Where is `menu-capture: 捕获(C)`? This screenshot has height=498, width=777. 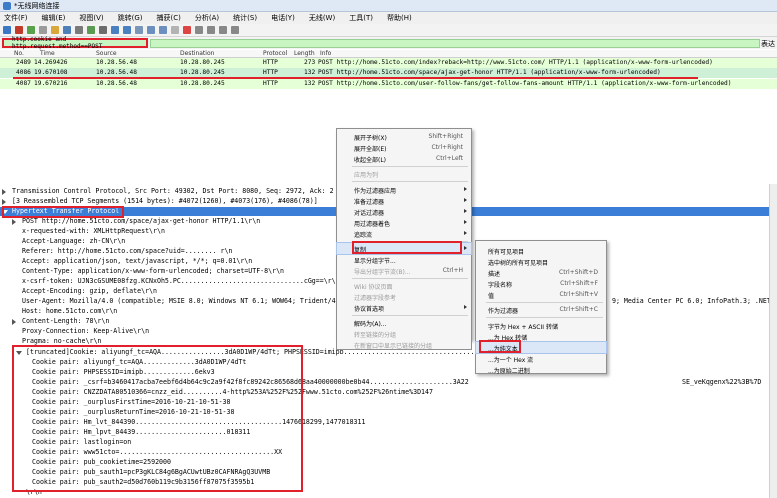 menu-capture: 捕获(C) is located at coordinates (169, 18).